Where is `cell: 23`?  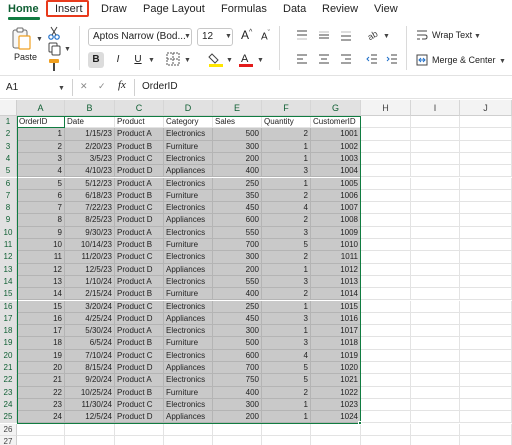 cell: 23 is located at coordinates (41, 405).